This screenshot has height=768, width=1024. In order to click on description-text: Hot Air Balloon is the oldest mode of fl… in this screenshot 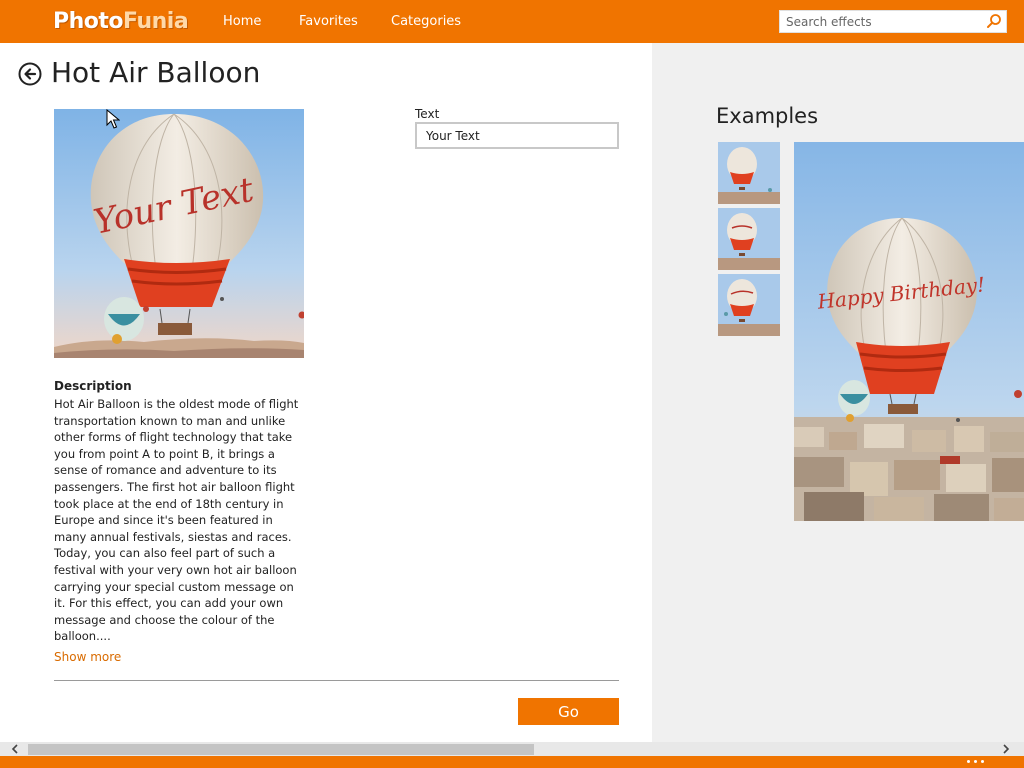, I will do `click(176, 520)`.